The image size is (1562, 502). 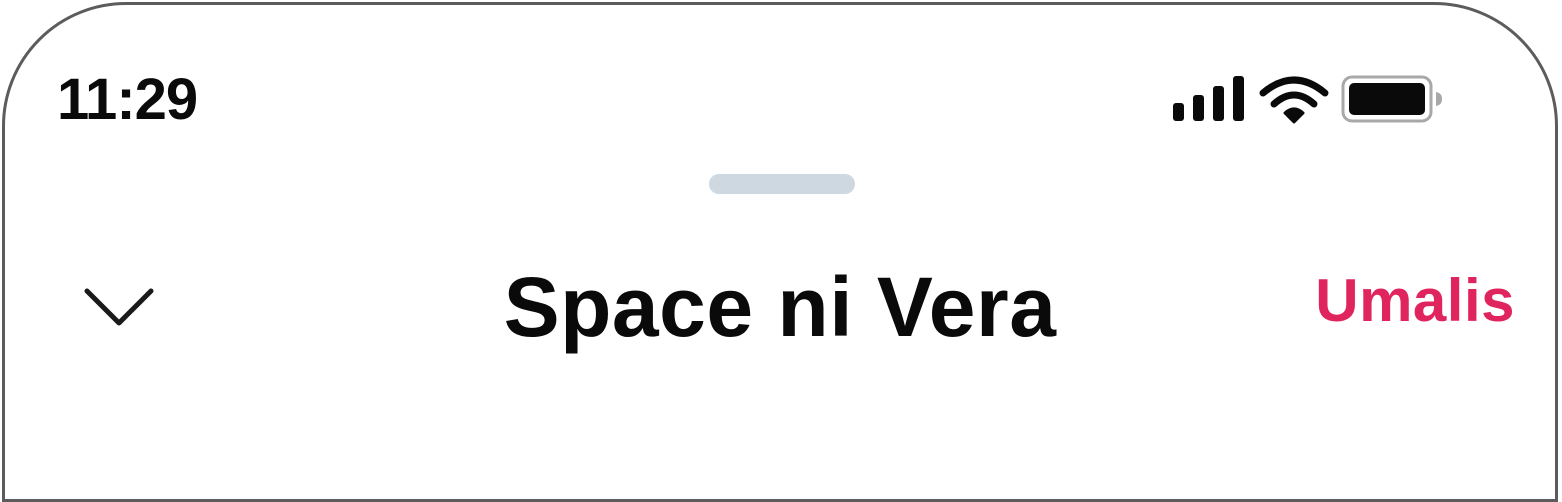 I want to click on wifi-icon, so click(x=1294, y=100).